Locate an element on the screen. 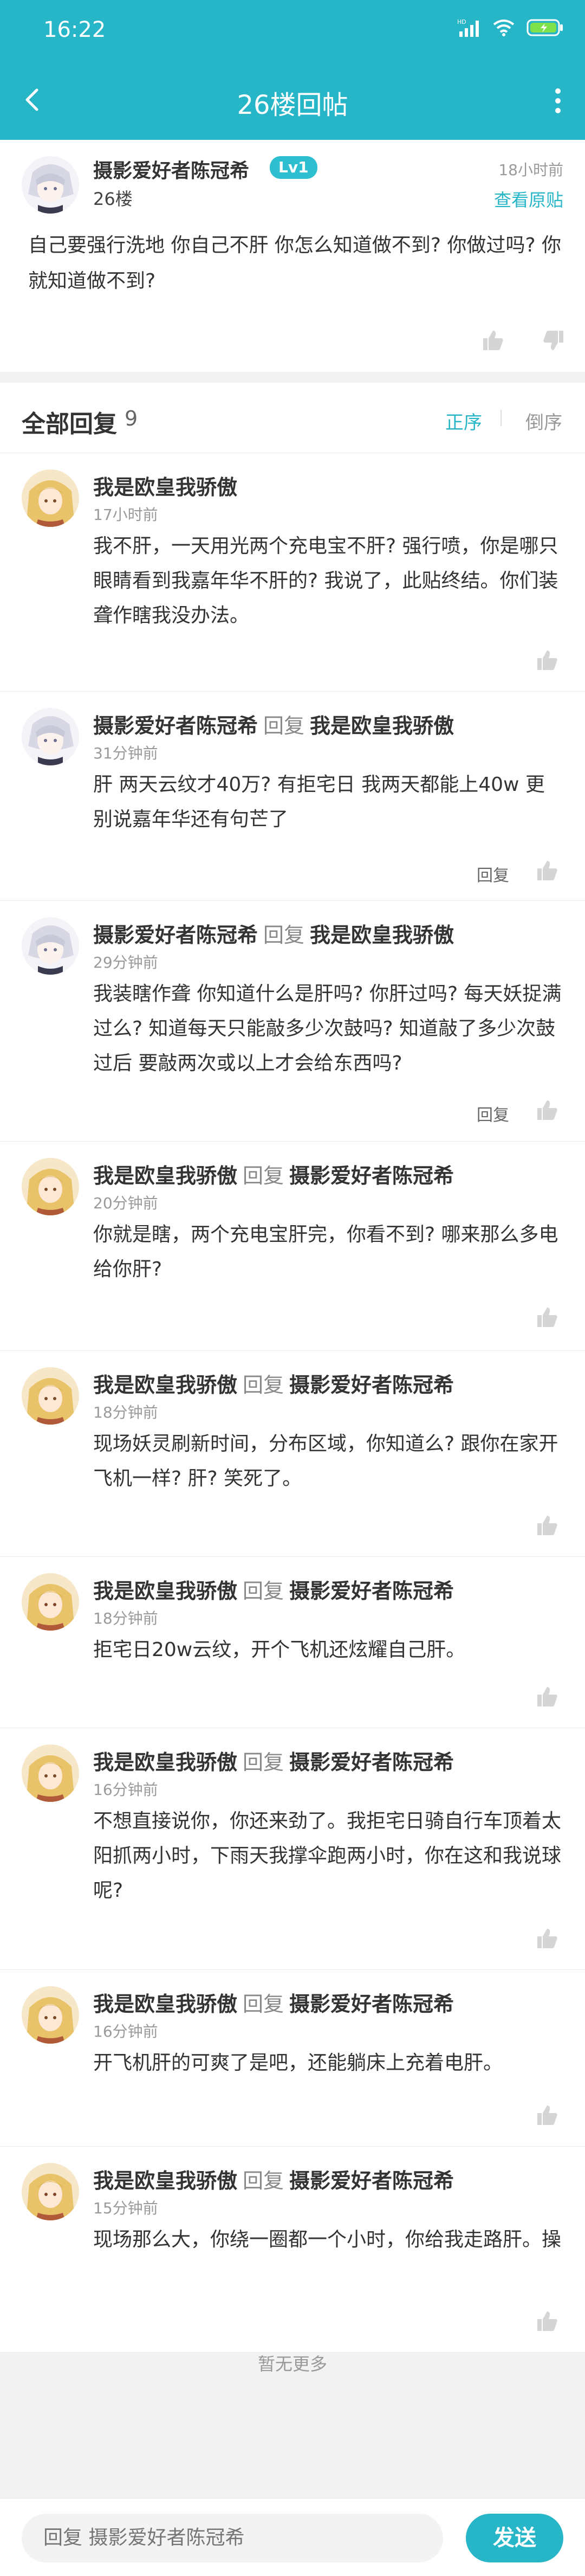 Image resolution: width=585 pixels, height=2576 pixels. replies-header: 全部回复 9 正序 倒序 is located at coordinates (292, 418).